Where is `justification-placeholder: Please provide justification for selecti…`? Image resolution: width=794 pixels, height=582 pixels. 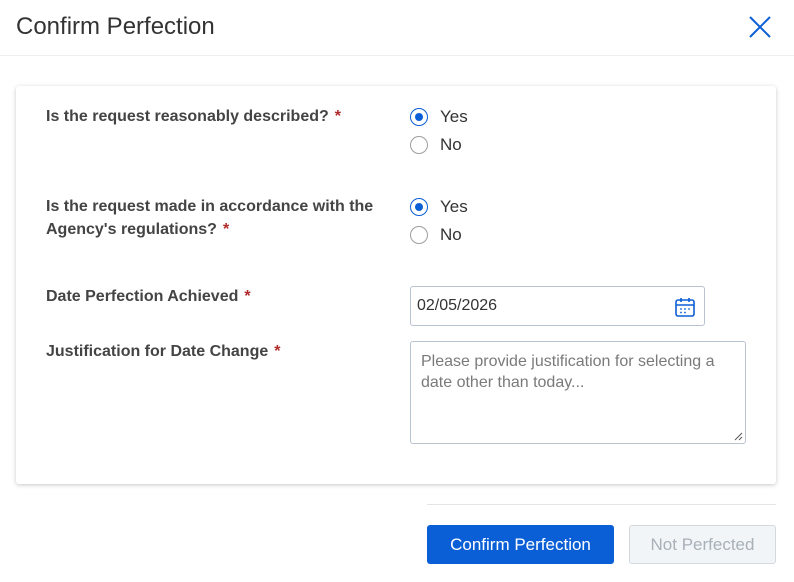
justification-placeholder: Please provide justification for selecti… is located at coordinates (568, 372).